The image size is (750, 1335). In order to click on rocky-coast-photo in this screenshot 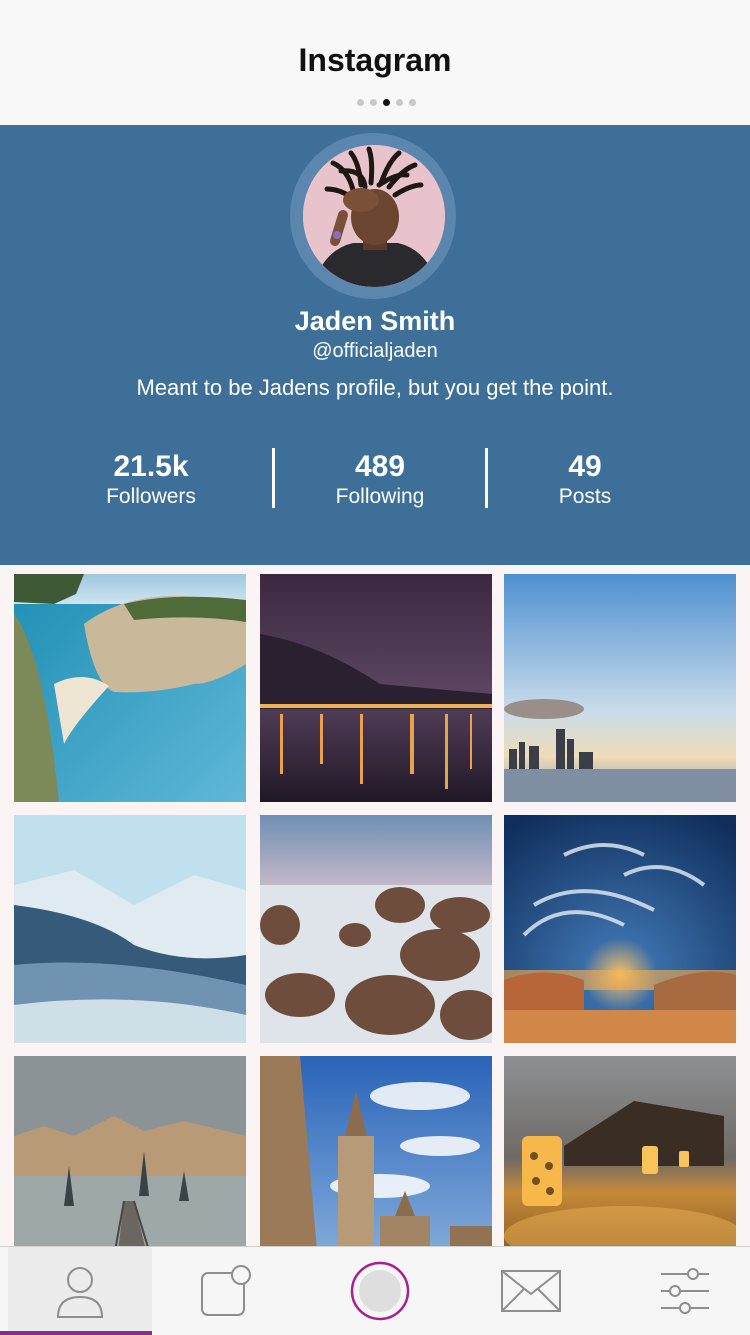, I will do `click(376, 929)`.